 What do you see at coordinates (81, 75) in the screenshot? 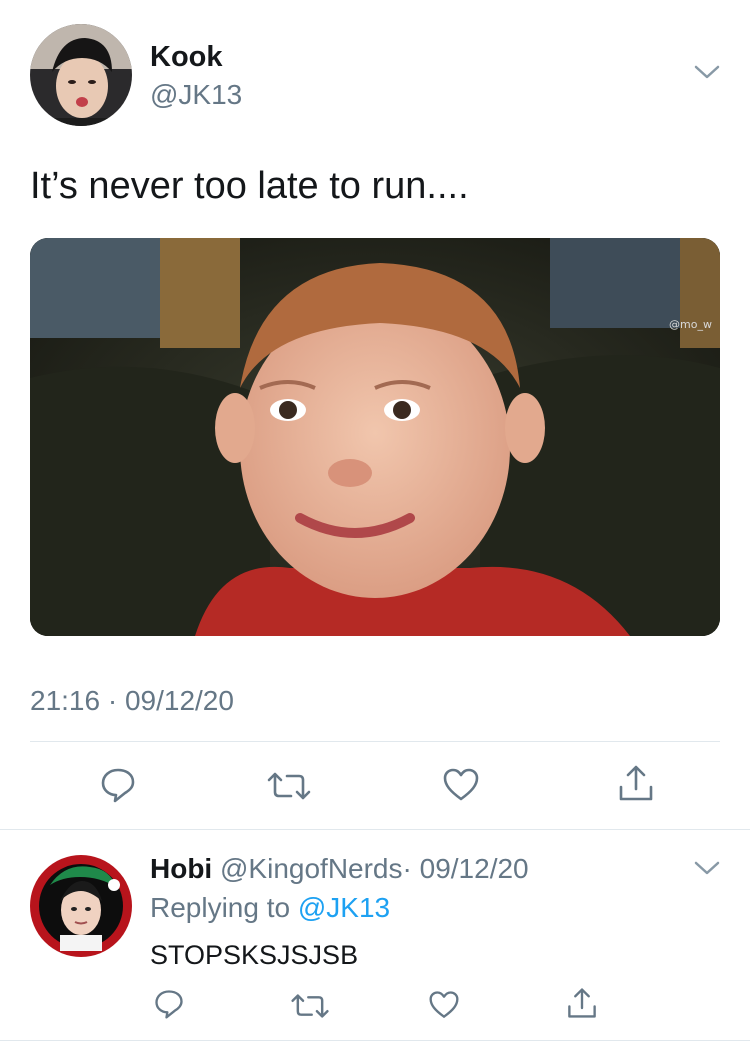
I see `author-avatar` at bounding box center [81, 75].